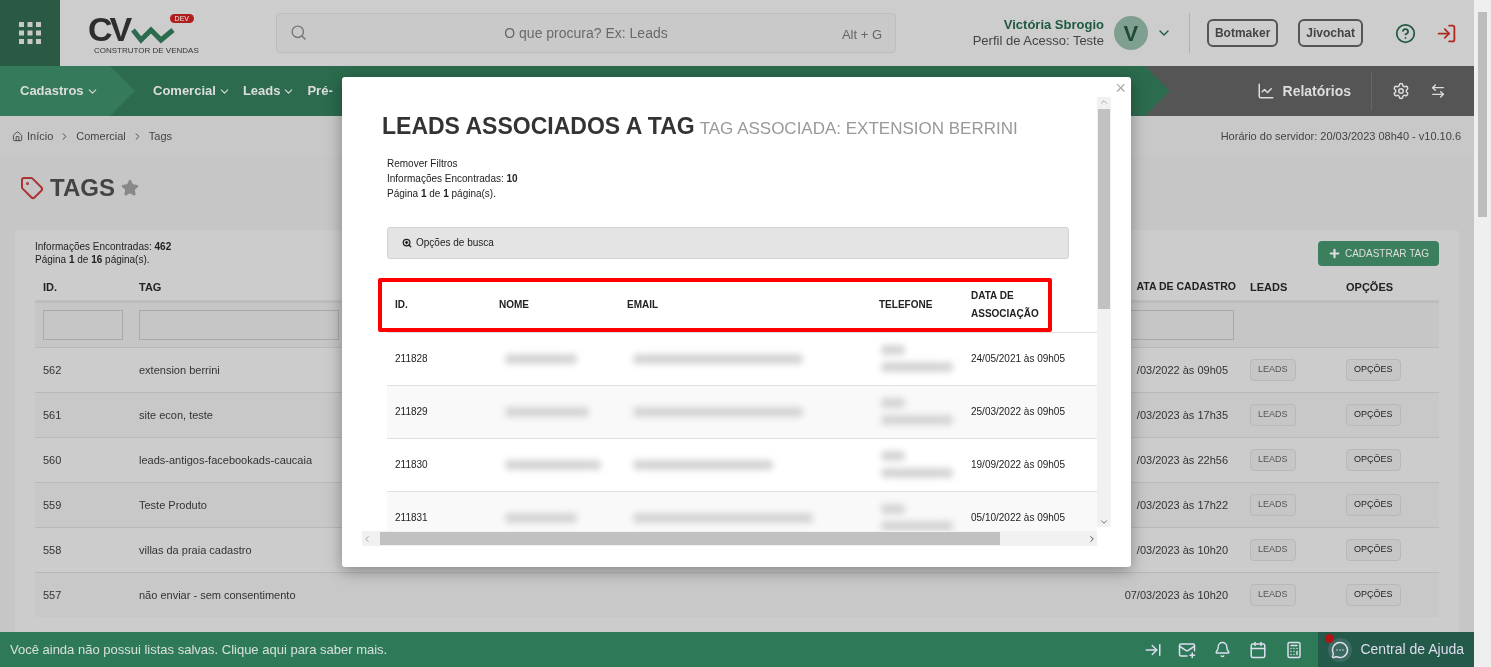 The image size is (1491, 667). I want to click on table-cell-text: villas da praia cadastro, so click(195, 550).